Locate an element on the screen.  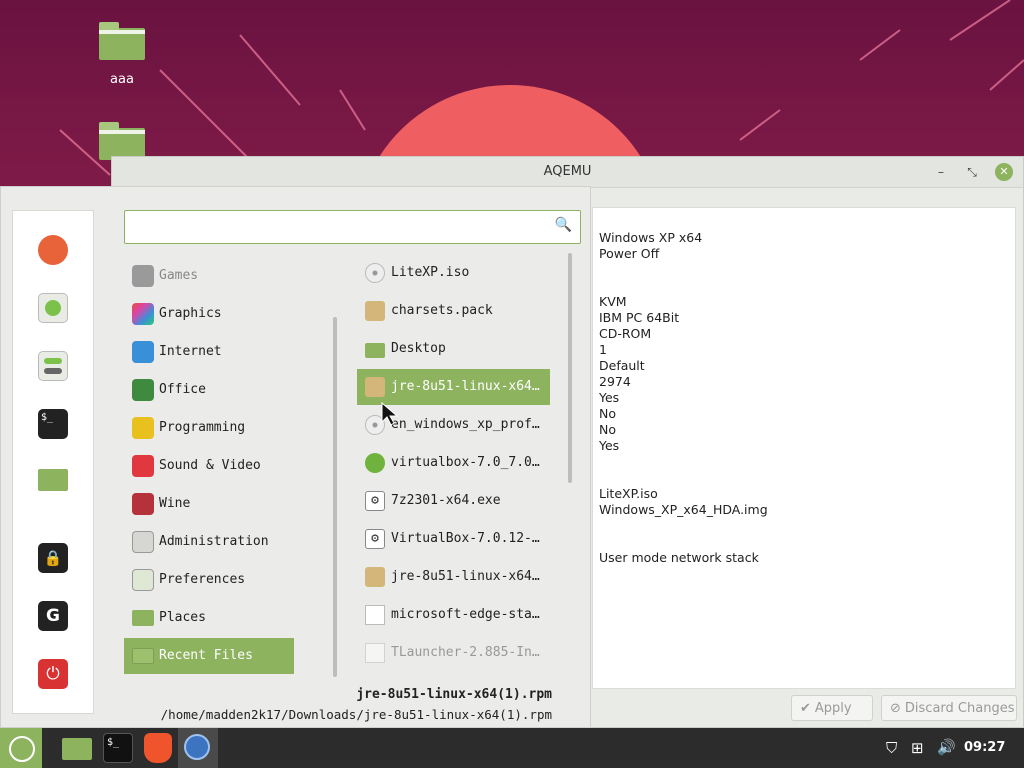
category-label: Internet is located at coordinates (190, 351).